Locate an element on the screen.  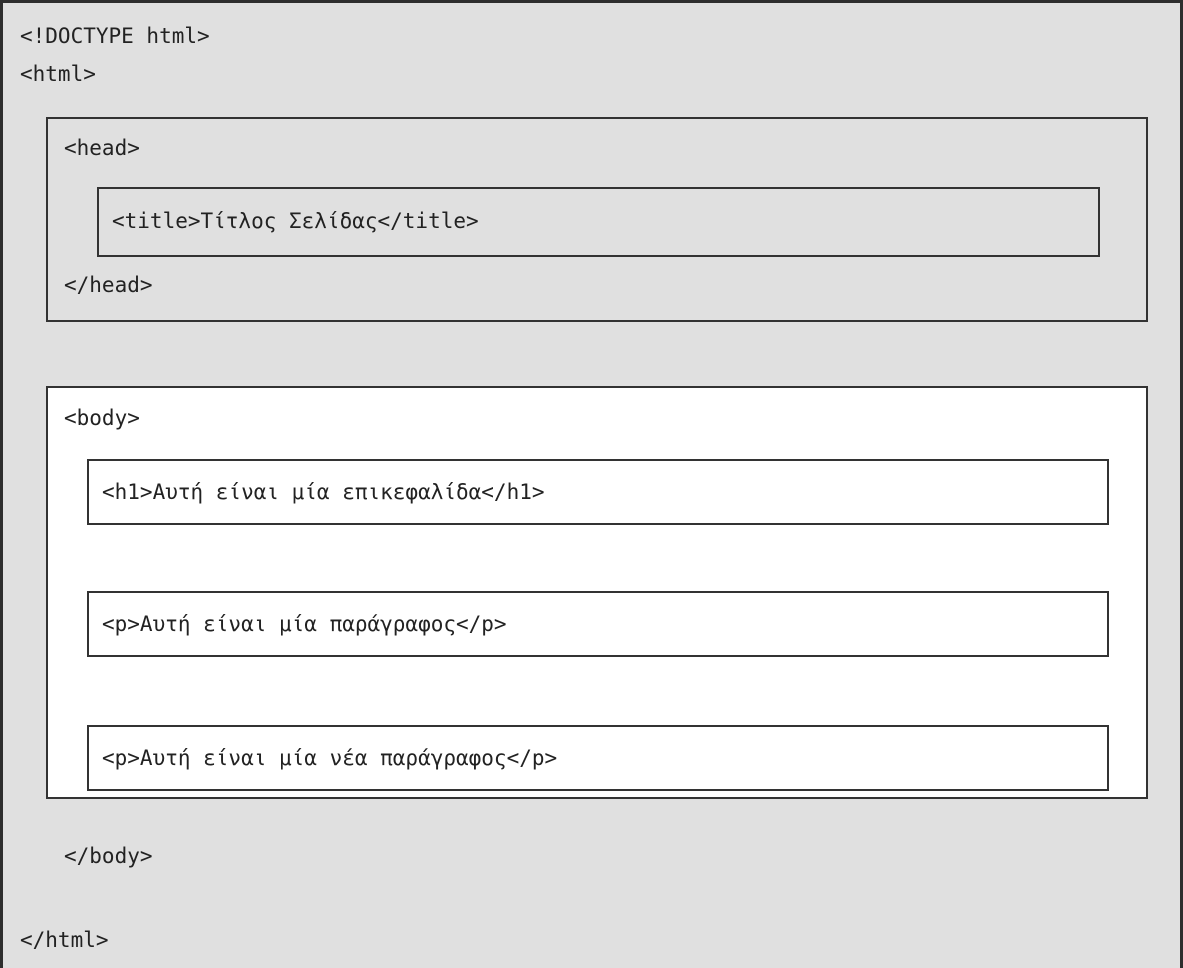
h1-element-line: <h1>Αυτή είναι μία επικεφαλίδα</h1> is located at coordinates (323, 492).